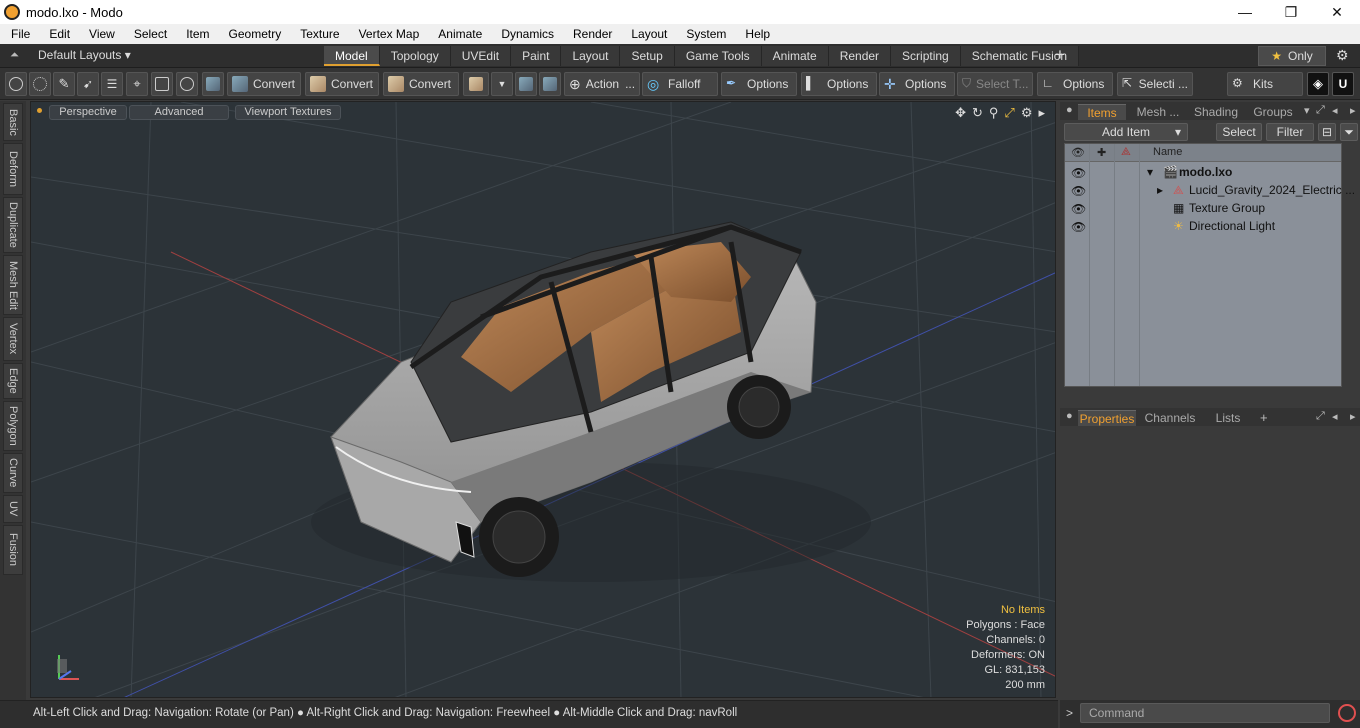 This screenshot has height=728, width=1360. What do you see at coordinates (458, 34) in the screenshot?
I see `menu-animate: Animate` at bounding box center [458, 34].